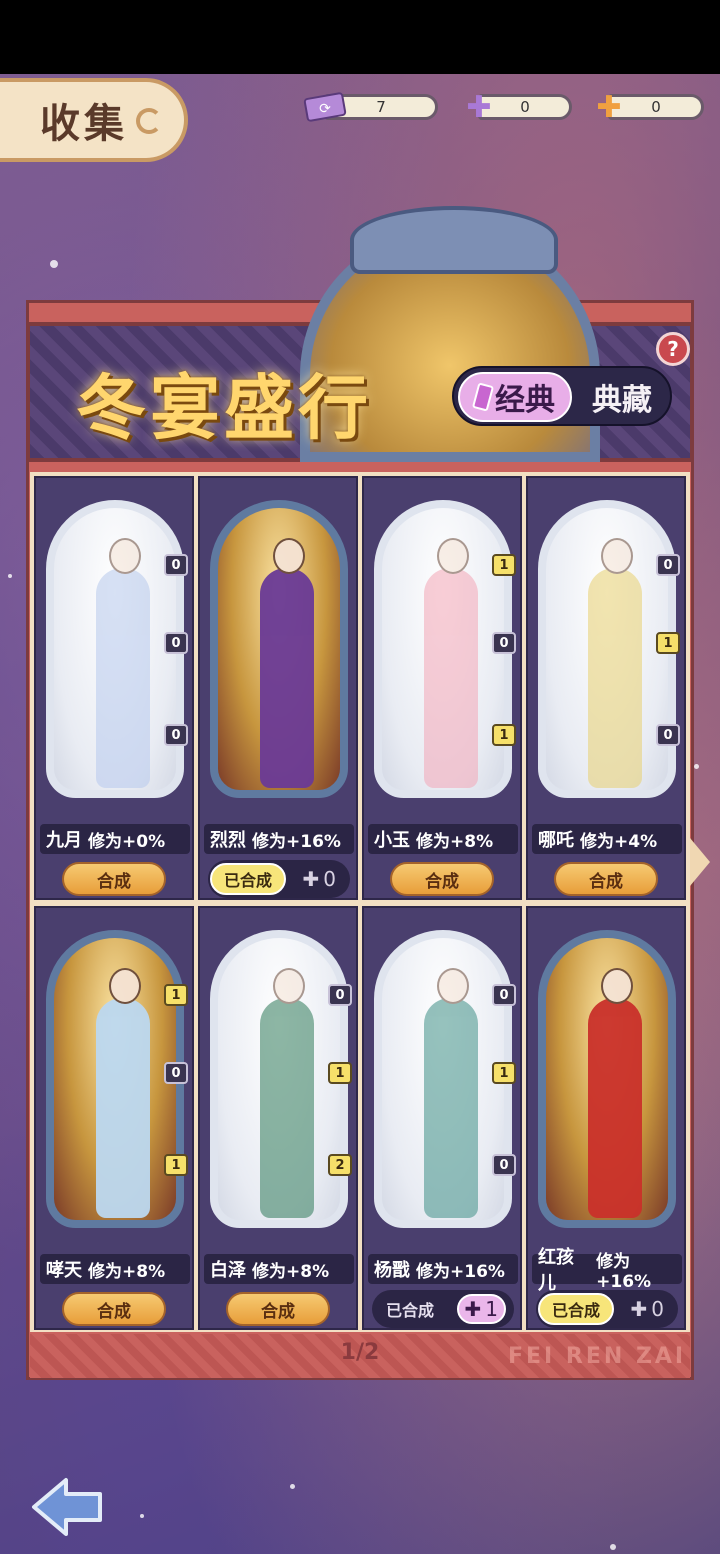 The width and height of the screenshot is (720, 1554). I want to click on back-arrow-icon, so click(67, 1507).